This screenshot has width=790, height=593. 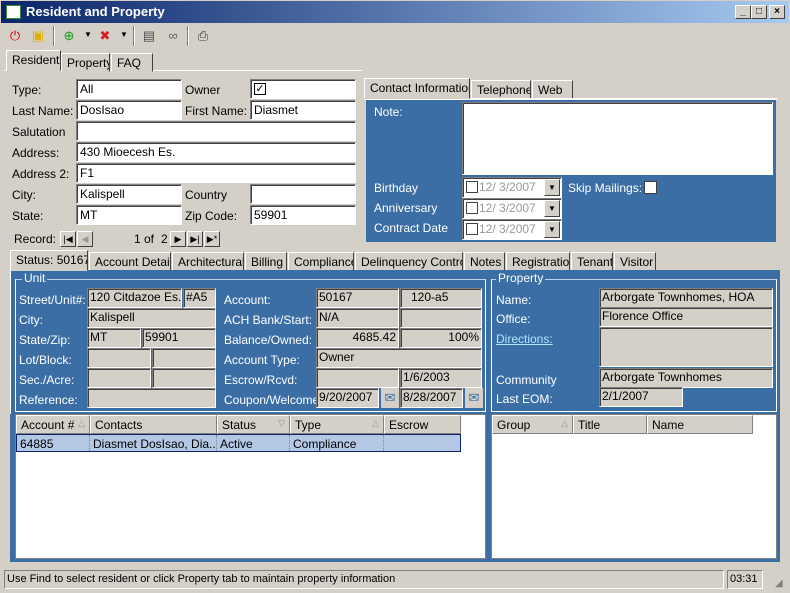 What do you see at coordinates (266, 261) in the screenshot?
I see `tab-billing: Billing` at bounding box center [266, 261].